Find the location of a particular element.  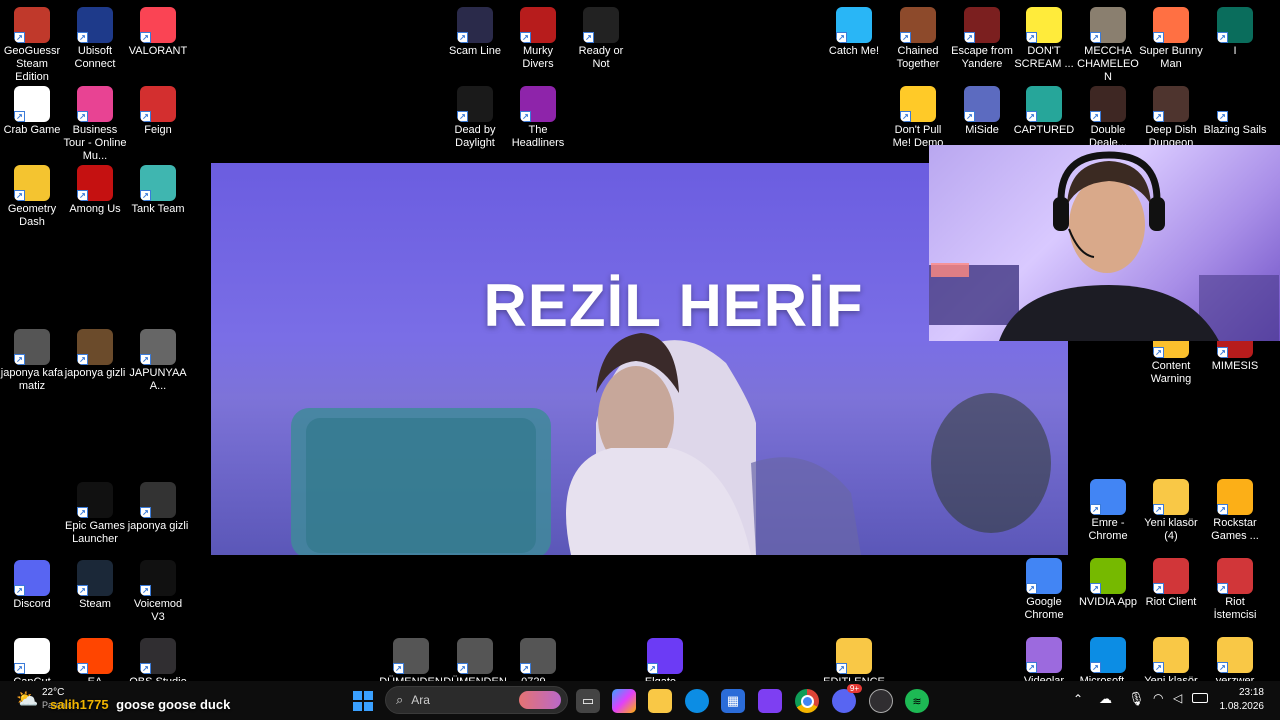

battery-icon is located at coordinates (1200, 698).